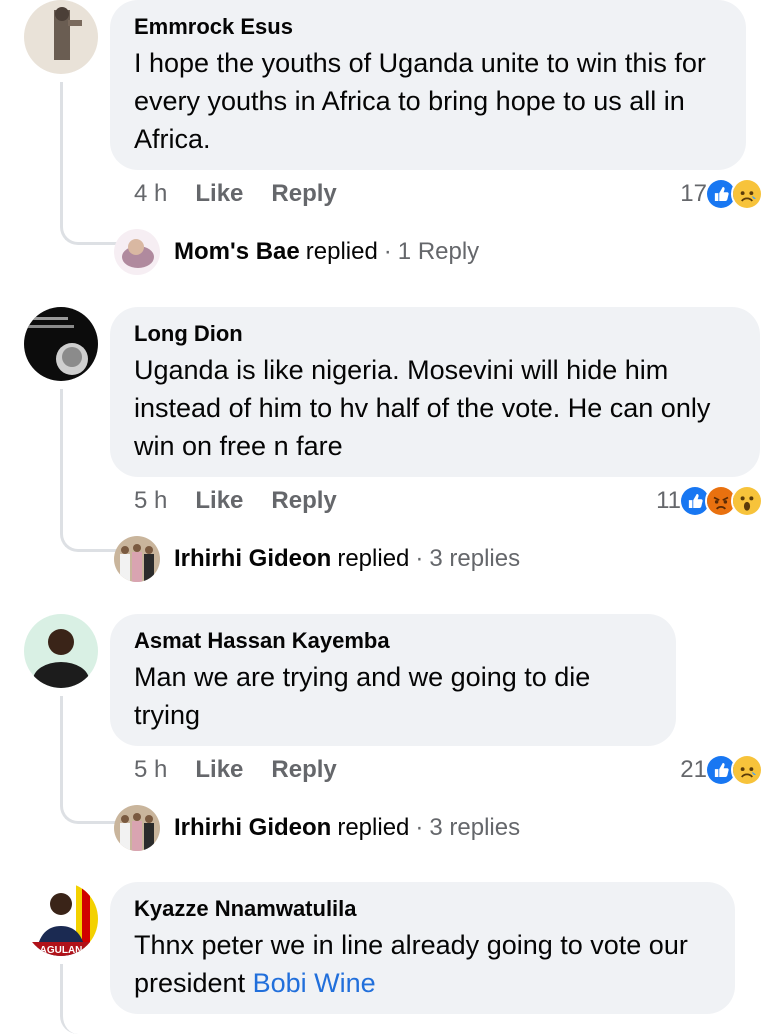 The image size is (783, 1034). What do you see at coordinates (721, 194) in the screenshot?
I see `reactions-summary: 17` at bounding box center [721, 194].